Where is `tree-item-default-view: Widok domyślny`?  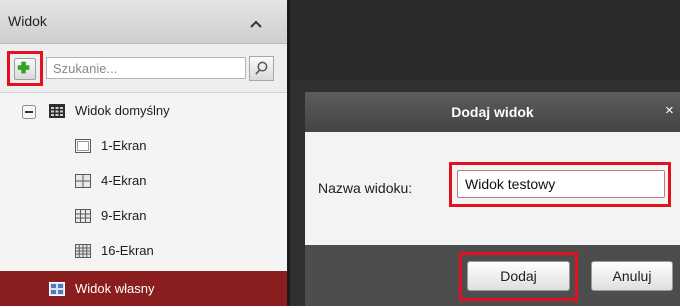 tree-item-default-view: Widok domyślny is located at coordinates (143, 110).